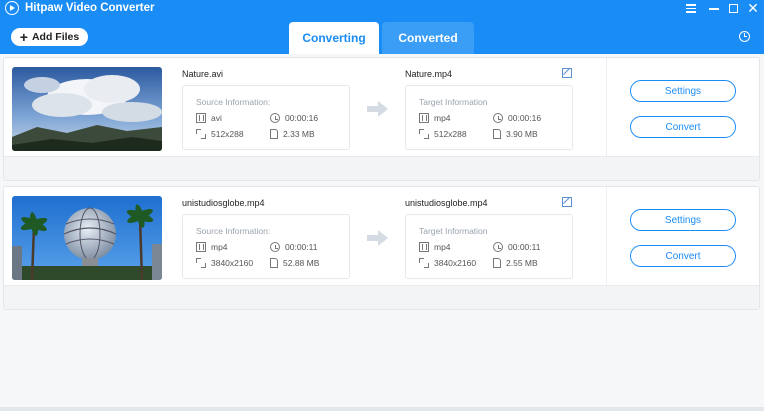 Image resolution: width=764 pixels, height=411 pixels. I want to click on source-duration: 00:00:16, so click(294, 118).